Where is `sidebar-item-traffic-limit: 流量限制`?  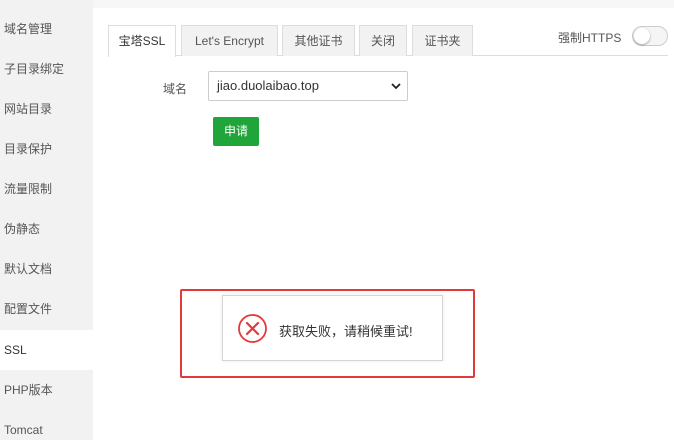
sidebar-item-traffic-limit: 流量限制 is located at coordinates (46, 189).